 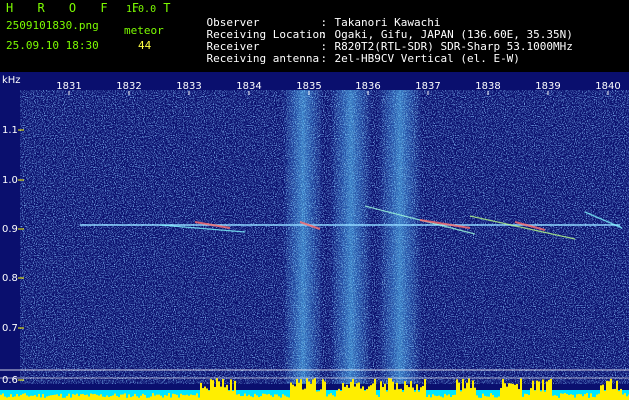 What do you see at coordinates (400, 237) in the screenshot?
I see `interference-speckle` at bounding box center [400, 237].